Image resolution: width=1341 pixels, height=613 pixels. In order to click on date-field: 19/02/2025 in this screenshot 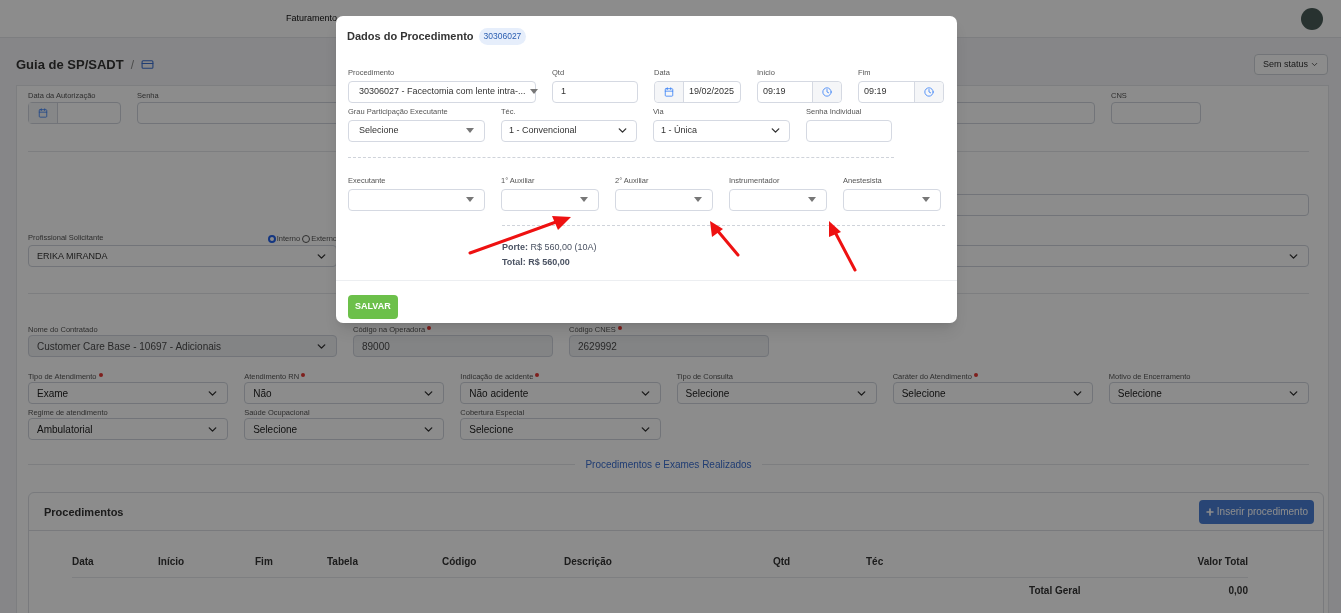, I will do `click(697, 91)`.